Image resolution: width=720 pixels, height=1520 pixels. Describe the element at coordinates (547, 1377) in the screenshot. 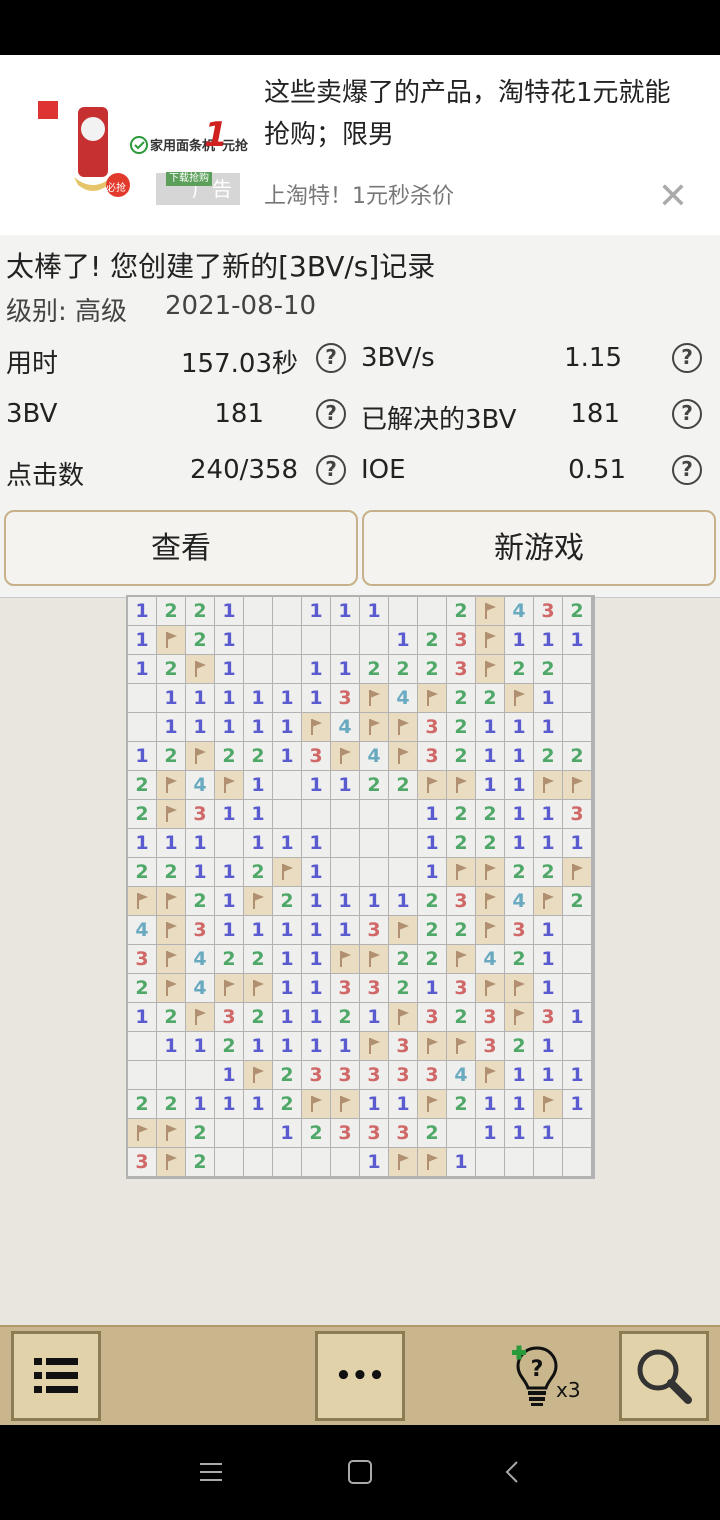

I see `hint-button: ? x3` at that location.